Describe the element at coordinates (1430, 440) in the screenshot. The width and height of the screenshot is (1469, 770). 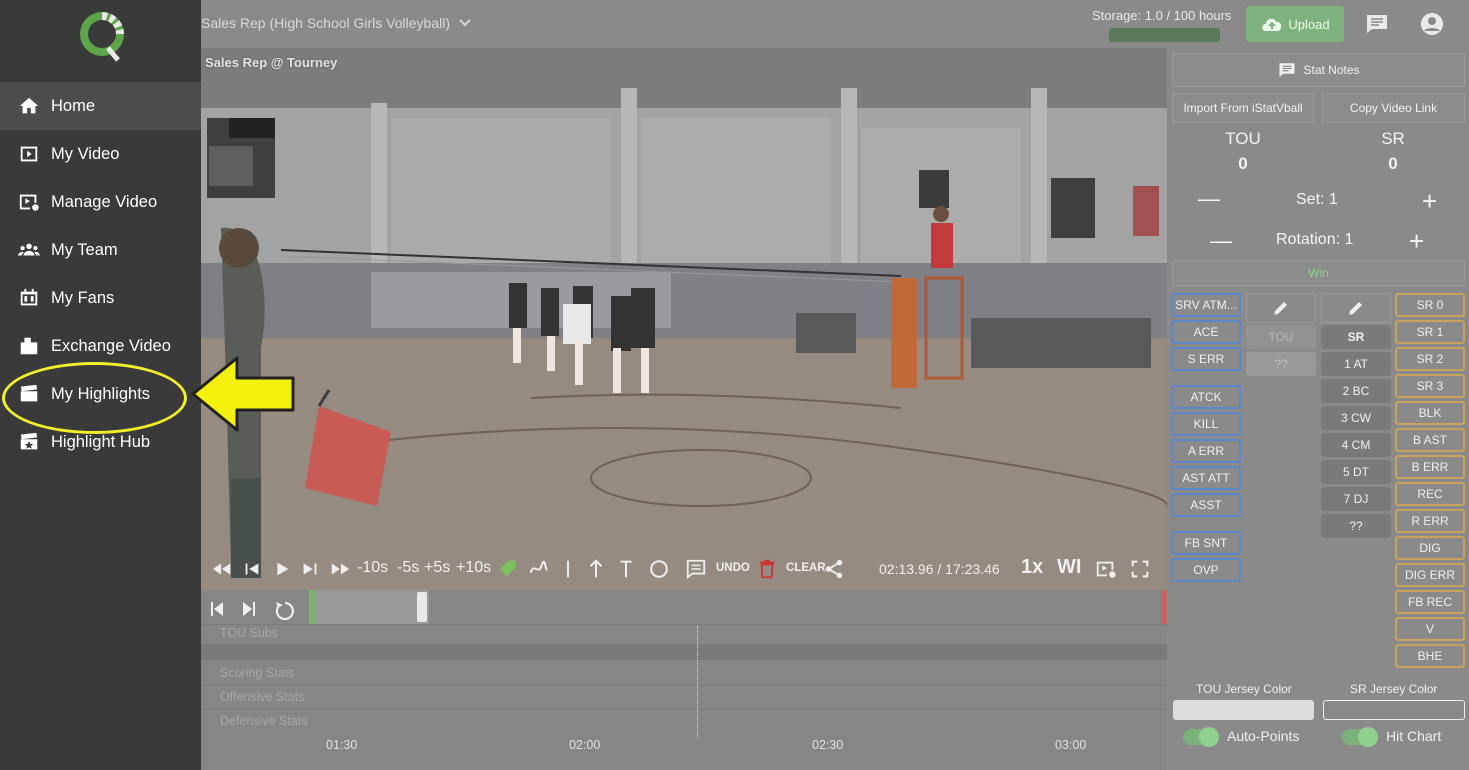
I see `stat-block-assist-button: B AST` at that location.